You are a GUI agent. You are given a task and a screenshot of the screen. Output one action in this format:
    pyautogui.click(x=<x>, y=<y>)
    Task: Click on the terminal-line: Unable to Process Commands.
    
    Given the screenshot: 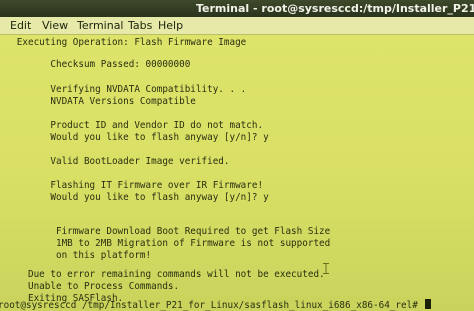 What is the action you would take?
    pyautogui.click(x=90, y=286)
    